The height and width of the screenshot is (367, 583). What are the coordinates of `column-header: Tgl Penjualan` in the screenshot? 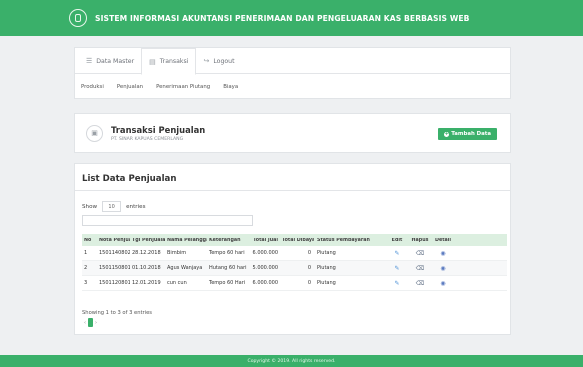 It's located at (147, 240).